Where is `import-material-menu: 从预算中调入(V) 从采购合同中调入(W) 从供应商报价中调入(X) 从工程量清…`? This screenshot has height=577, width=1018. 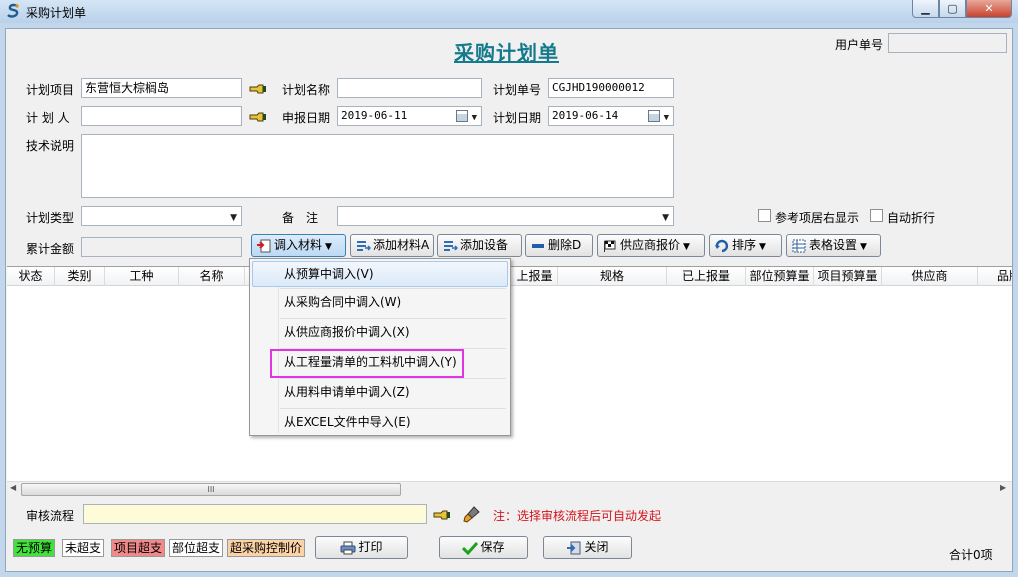
import-material-menu: 从预算中调入(V) 从采购合同中调入(W) 从供应商报价中调入(X) 从工程量清… is located at coordinates (380, 347).